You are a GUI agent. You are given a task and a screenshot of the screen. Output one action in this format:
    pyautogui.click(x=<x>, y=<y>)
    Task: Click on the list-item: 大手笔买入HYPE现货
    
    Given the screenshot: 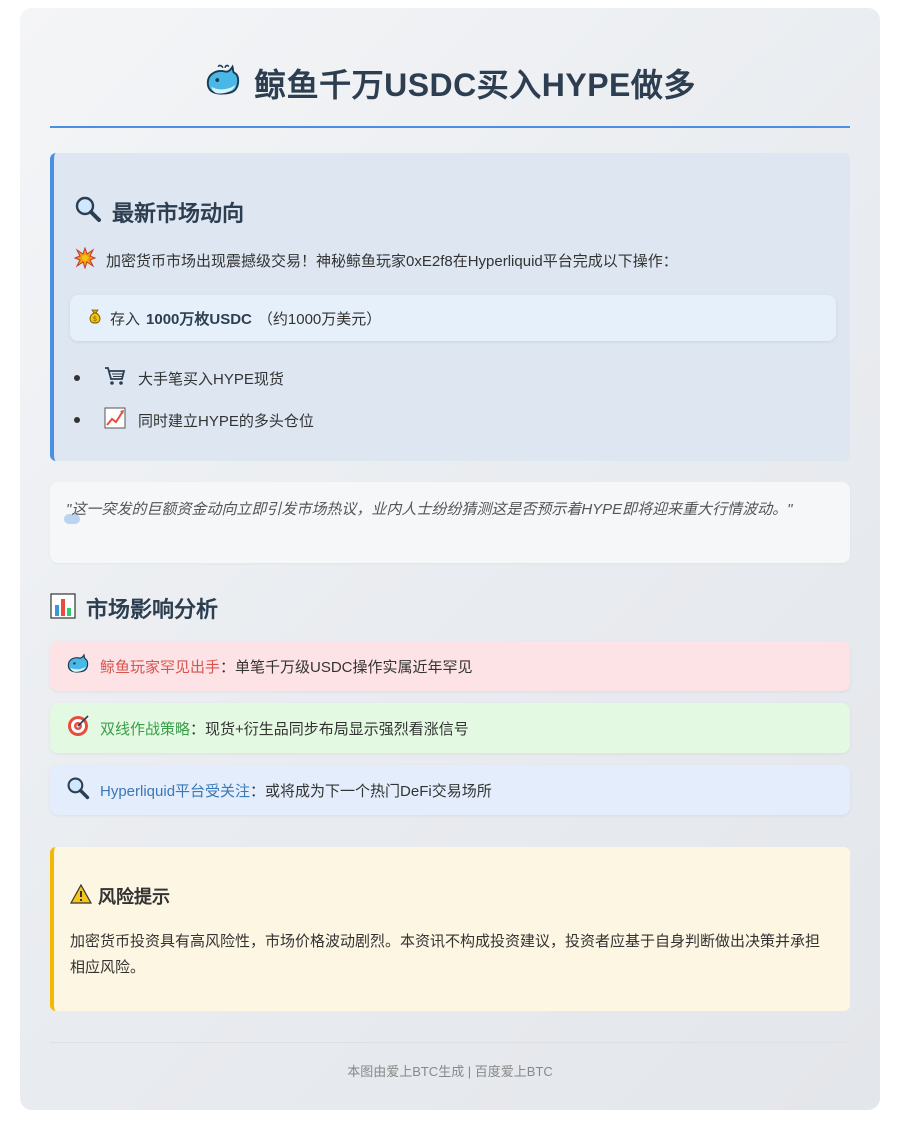 What is the action you would take?
    pyautogui.click(x=194, y=378)
    